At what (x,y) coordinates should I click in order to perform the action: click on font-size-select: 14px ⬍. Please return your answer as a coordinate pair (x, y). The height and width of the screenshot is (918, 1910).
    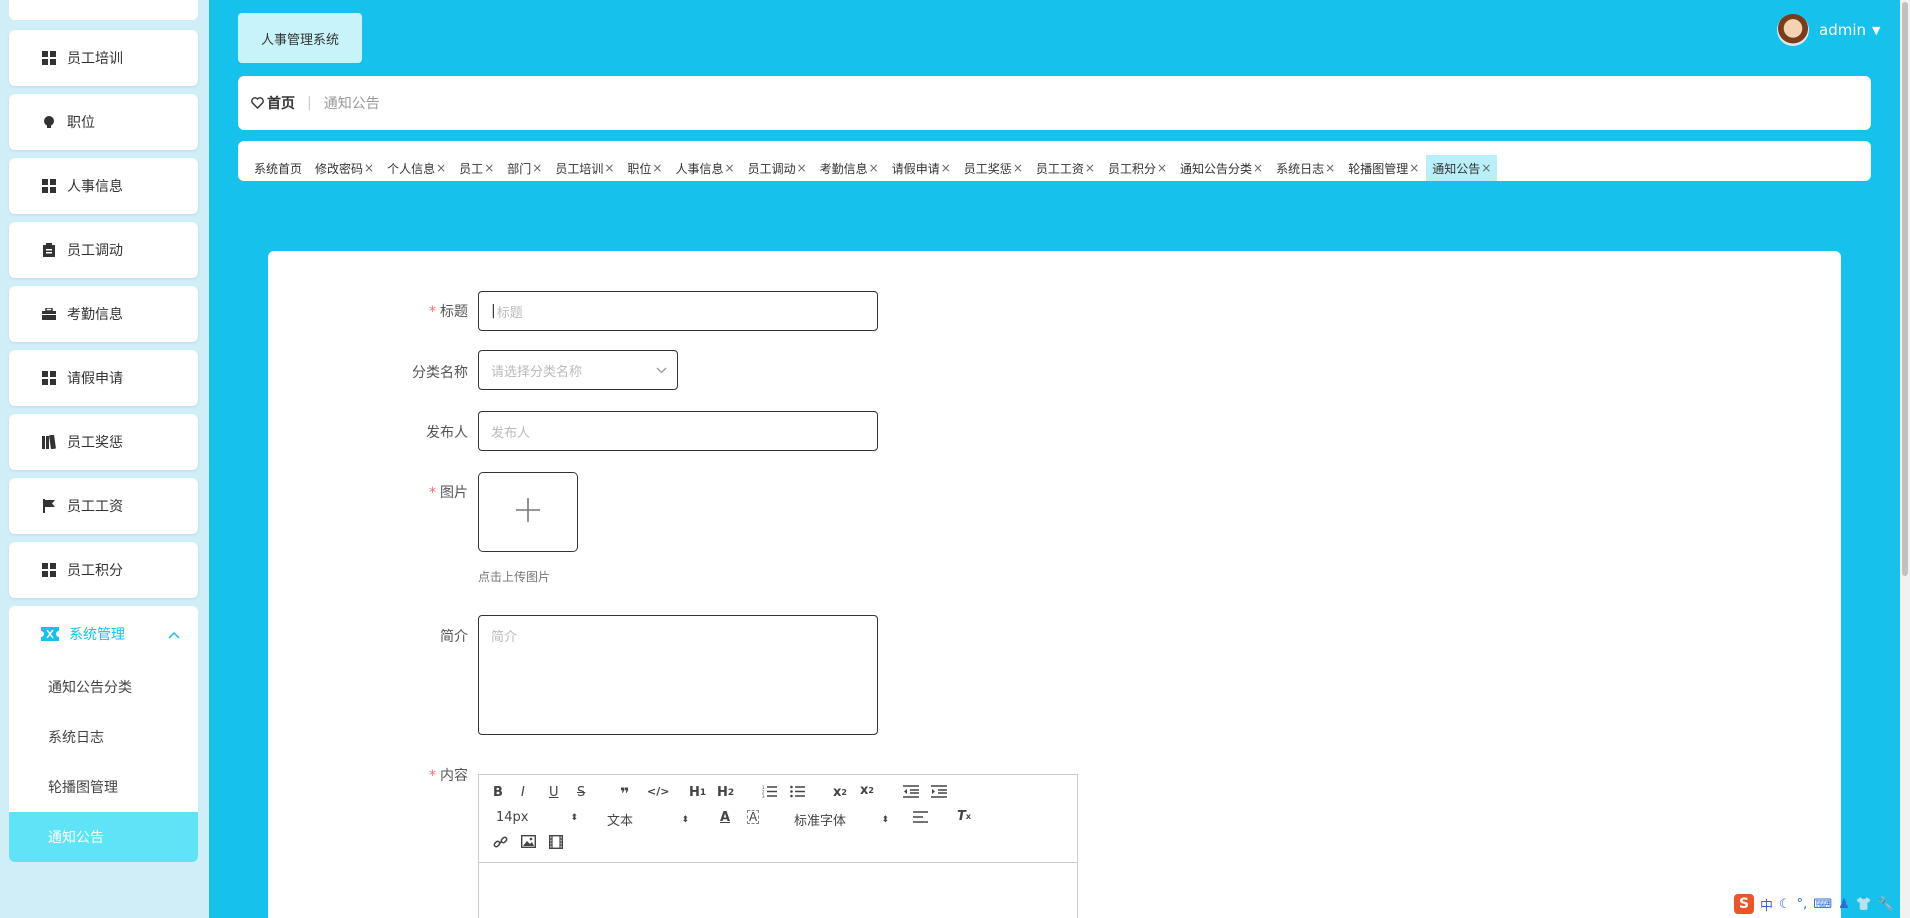
    Looking at the image, I should click on (537, 817).